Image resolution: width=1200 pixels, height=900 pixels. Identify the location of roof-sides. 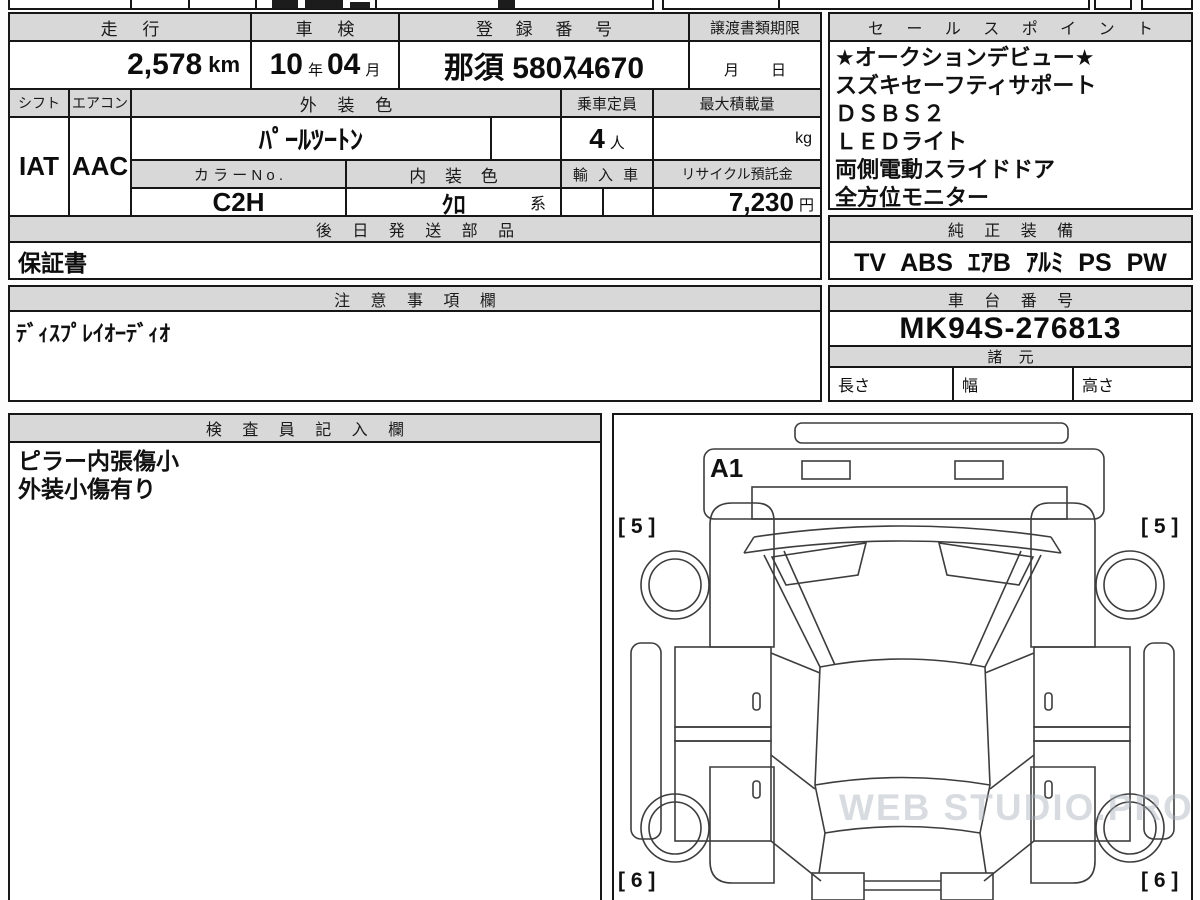
(902, 726).